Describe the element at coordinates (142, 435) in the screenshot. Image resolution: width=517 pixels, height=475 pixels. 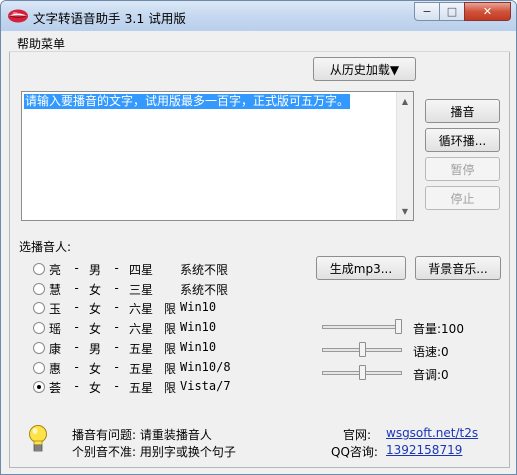
I see `tip-line-1: 播音有问题: 请重装播音人` at that location.